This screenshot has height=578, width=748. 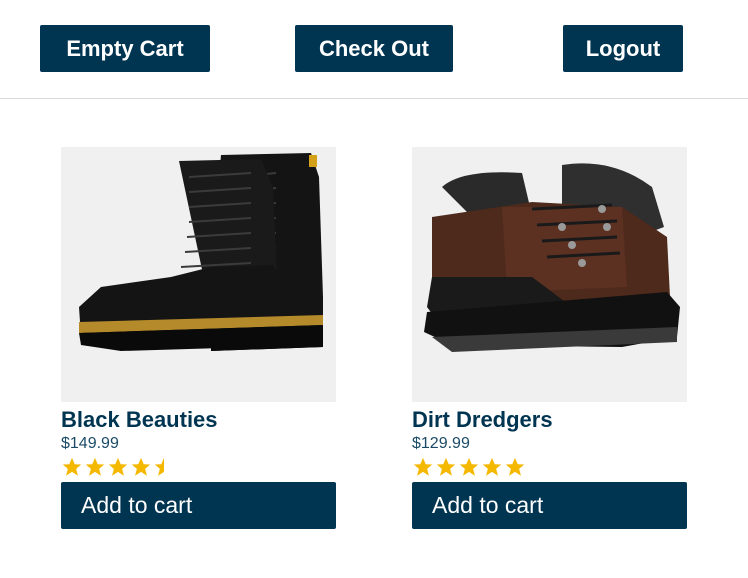 What do you see at coordinates (139, 419) in the screenshot?
I see `product-name: Black Beauties` at bounding box center [139, 419].